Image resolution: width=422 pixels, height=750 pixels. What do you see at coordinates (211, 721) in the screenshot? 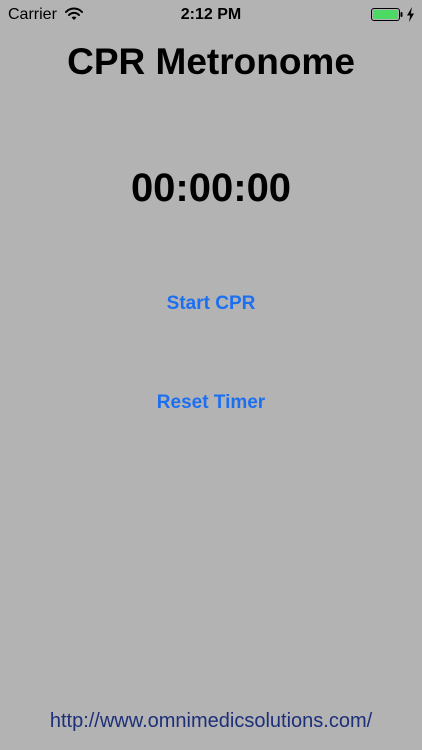
I see `website-link: http://www.omnimedicsolutions.com/` at bounding box center [211, 721].